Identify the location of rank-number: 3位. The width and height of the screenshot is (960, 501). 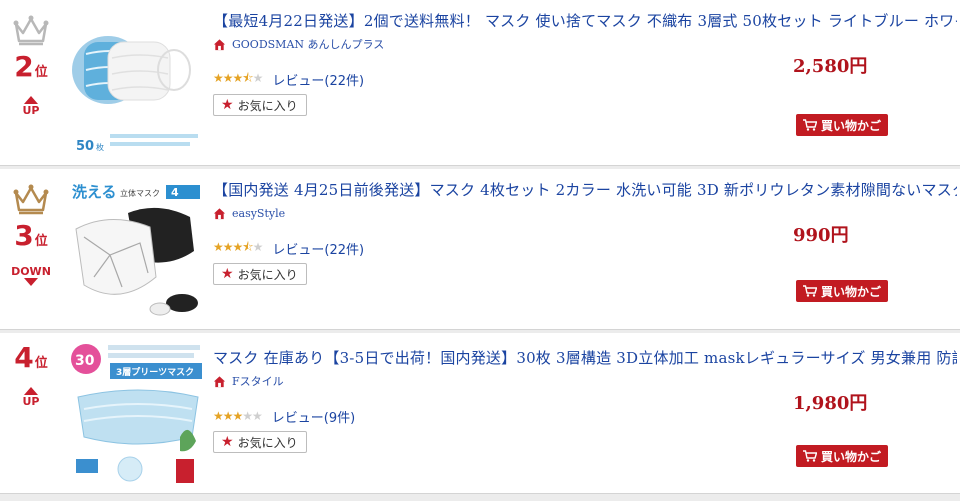
(31, 235).